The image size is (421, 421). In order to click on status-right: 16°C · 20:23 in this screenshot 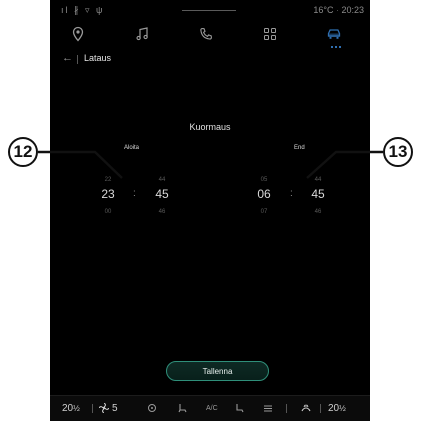, I will do `click(338, 10)`.